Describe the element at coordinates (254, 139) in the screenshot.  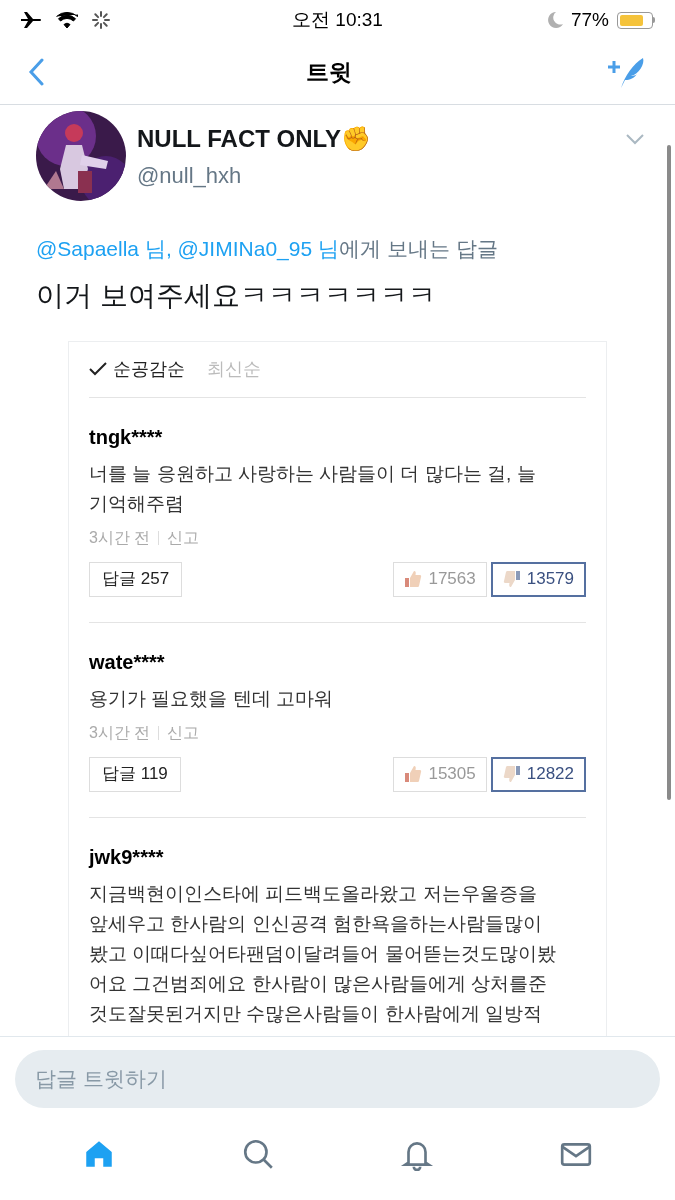
I see `display-name: NULL FACT ONLY✊` at that location.